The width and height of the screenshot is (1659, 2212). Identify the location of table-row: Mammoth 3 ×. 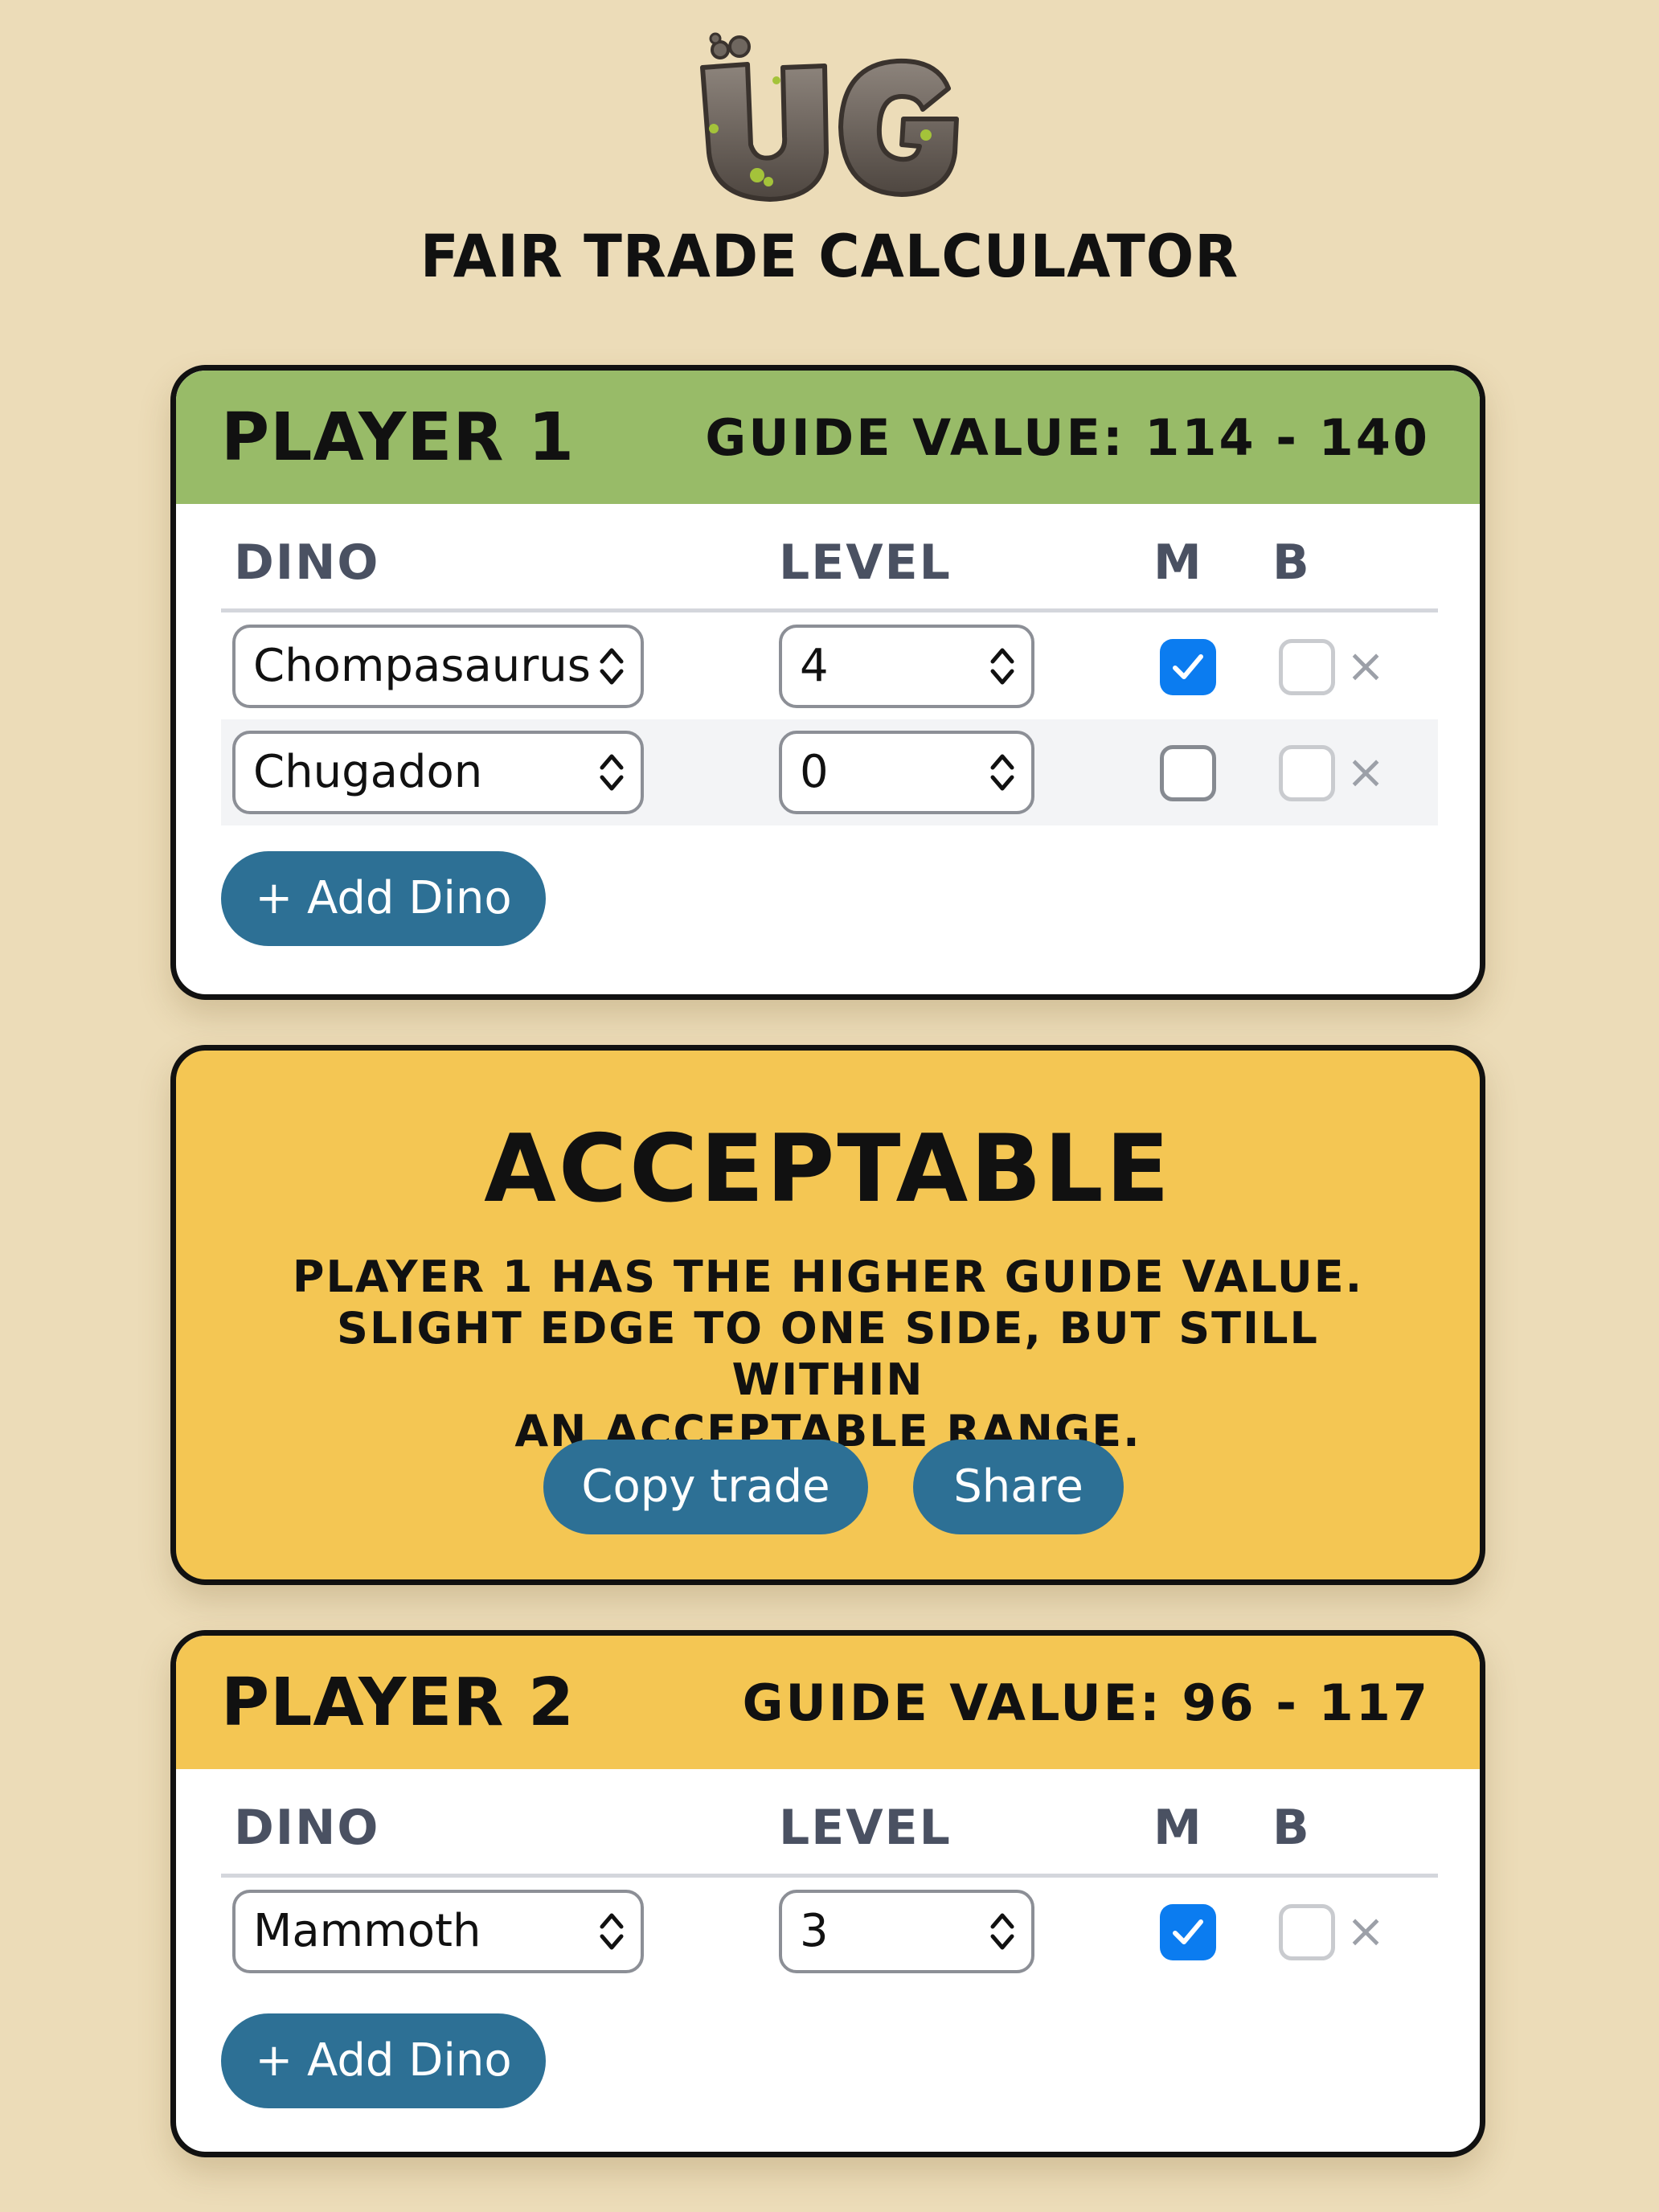
(829, 1931).